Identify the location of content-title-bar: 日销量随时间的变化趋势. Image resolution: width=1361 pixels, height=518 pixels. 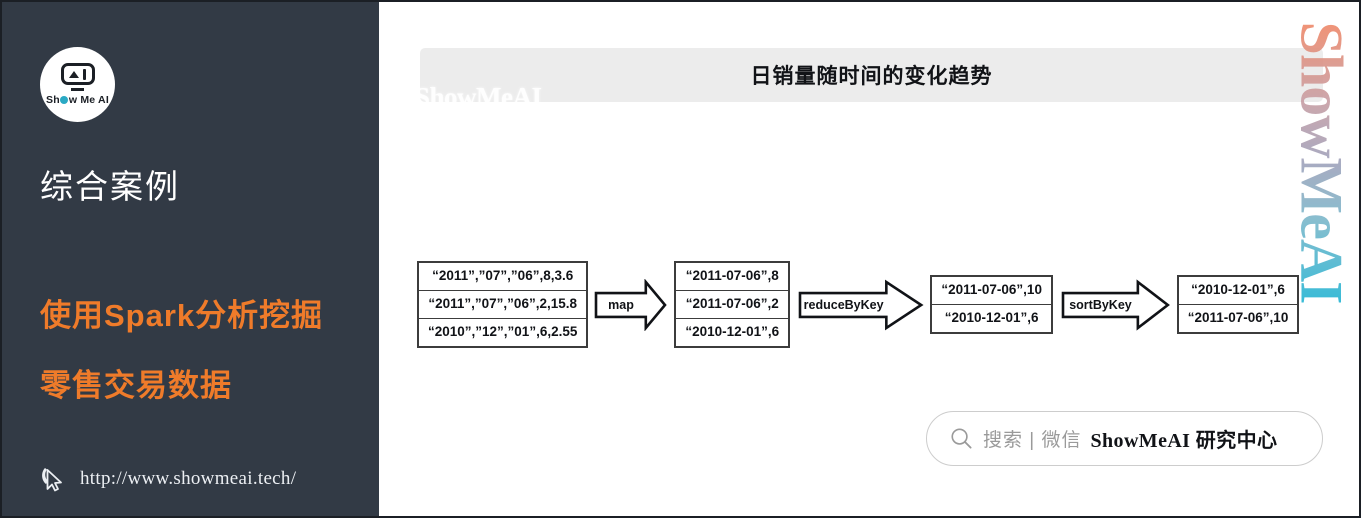
(871, 75).